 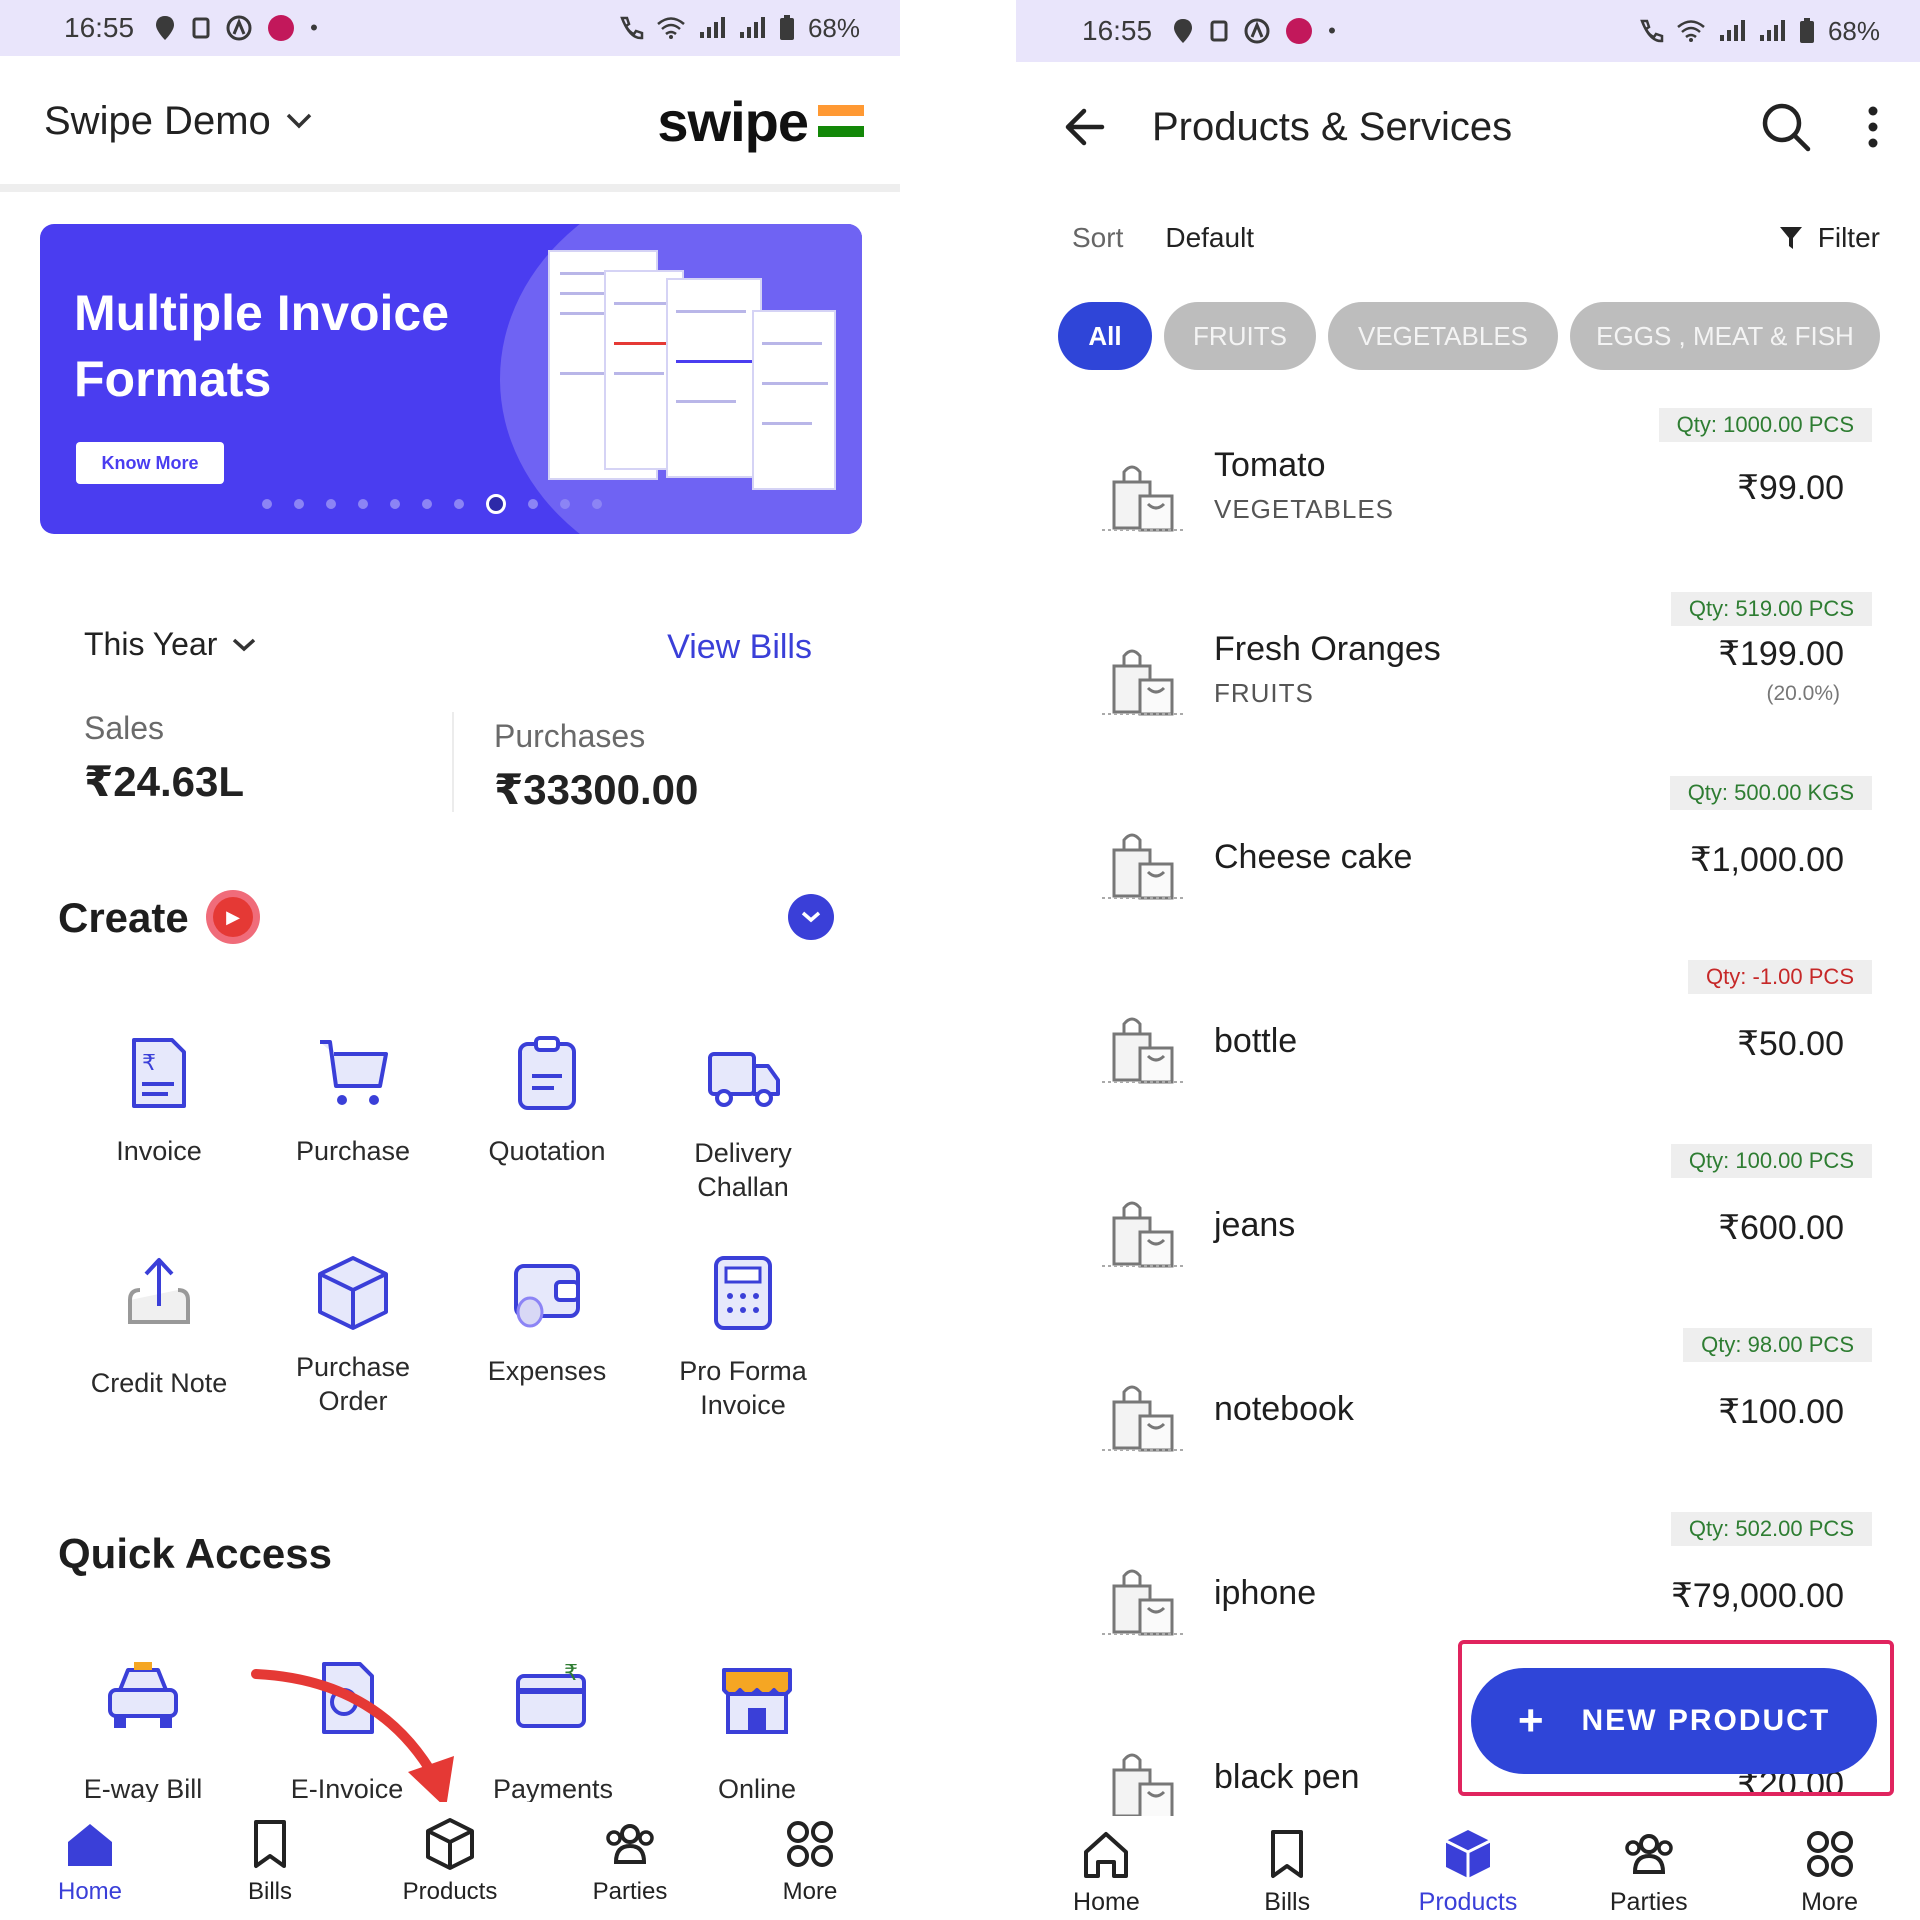 What do you see at coordinates (1240, 336) in the screenshot?
I see `chip-fruits: FRUITS` at bounding box center [1240, 336].